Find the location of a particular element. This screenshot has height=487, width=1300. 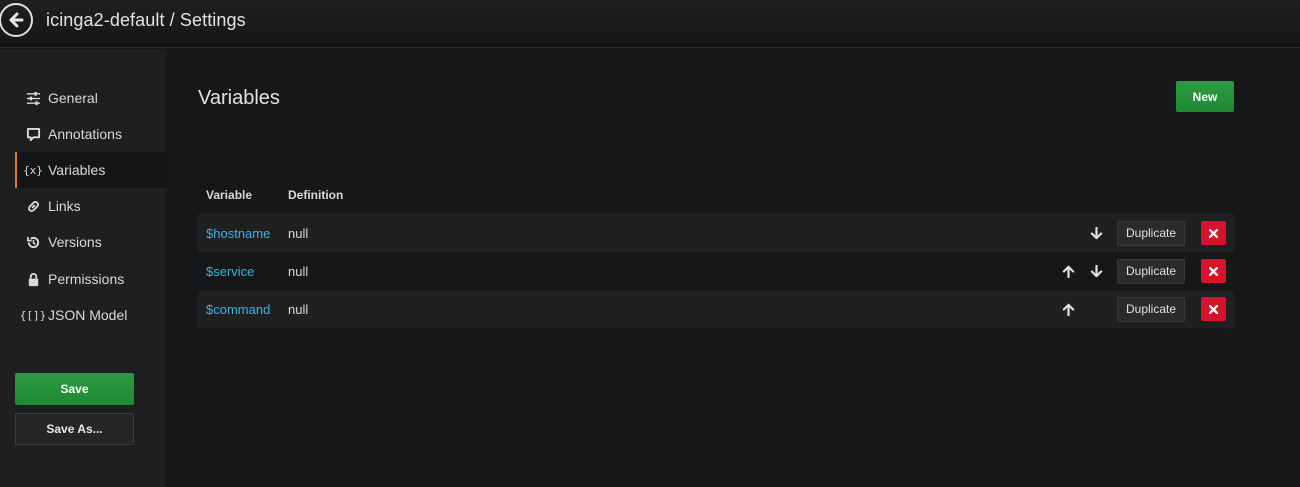

table-row: $service null Duplicate is located at coordinates (716, 271).